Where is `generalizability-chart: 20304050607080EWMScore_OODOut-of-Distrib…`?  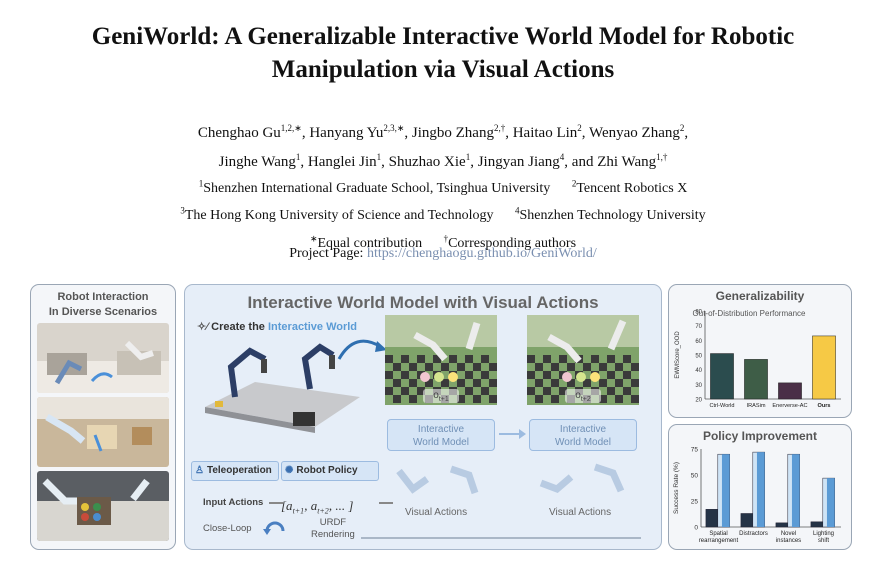
generalizability-chart: 20304050607080EWMScore_OODOut-of-Distrib… is located at coordinates (758, 359).